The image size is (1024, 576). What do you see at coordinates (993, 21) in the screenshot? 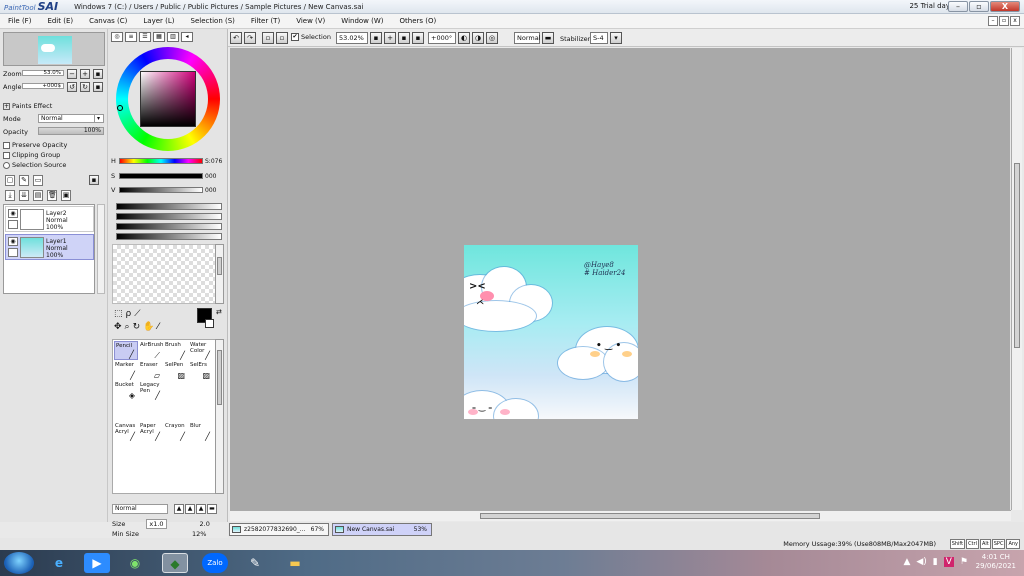
I see `mdi-minimize-button: –` at bounding box center [993, 21].